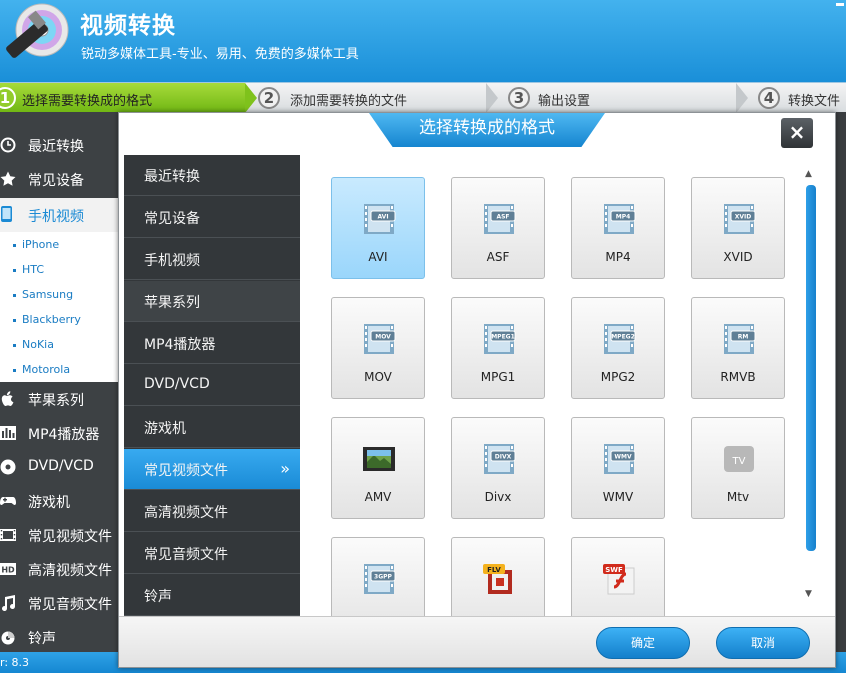 The image size is (846, 673). Describe the element at coordinates (614, 570) in the screenshot. I see `format-tag: SWF` at that location.